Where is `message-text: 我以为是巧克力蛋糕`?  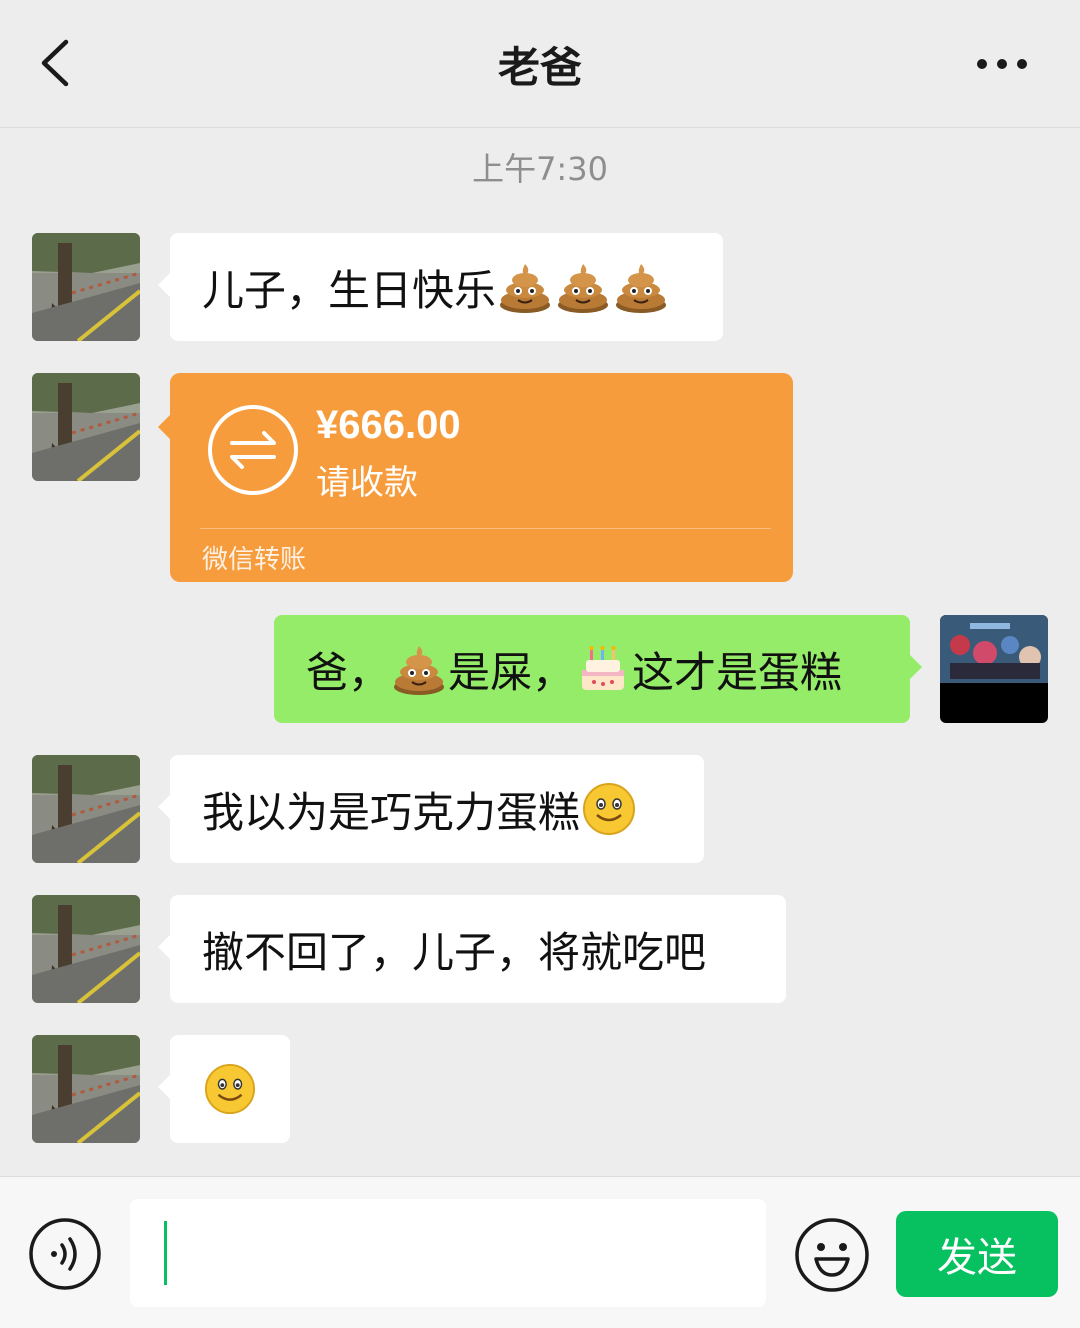 message-text: 我以为是巧克力蛋糕 is located at coordinates (391, 812).